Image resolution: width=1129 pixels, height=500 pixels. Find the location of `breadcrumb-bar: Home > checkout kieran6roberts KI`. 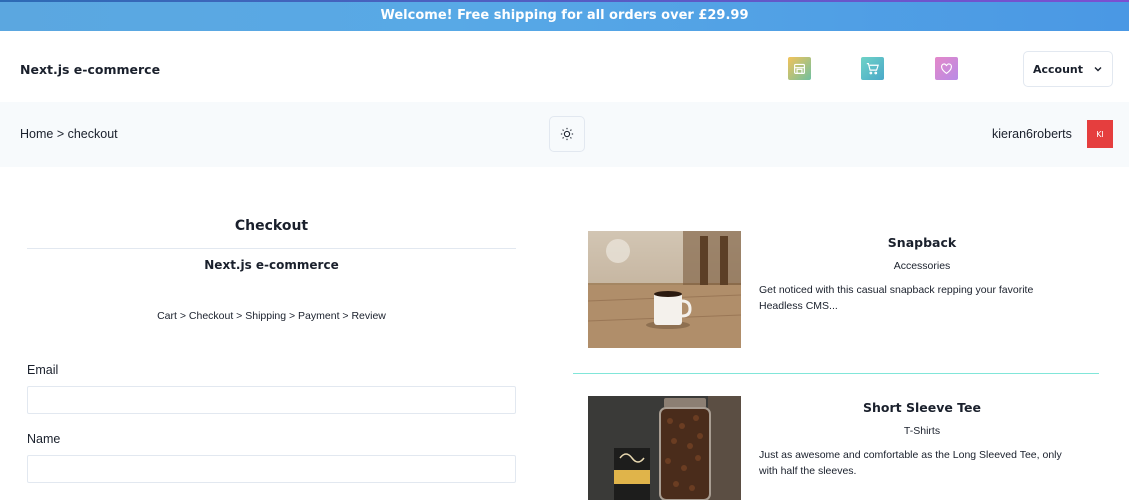

breadcrumb-bar: Home > checkout kieran6roberts KI is located at coordinates (564, 134).